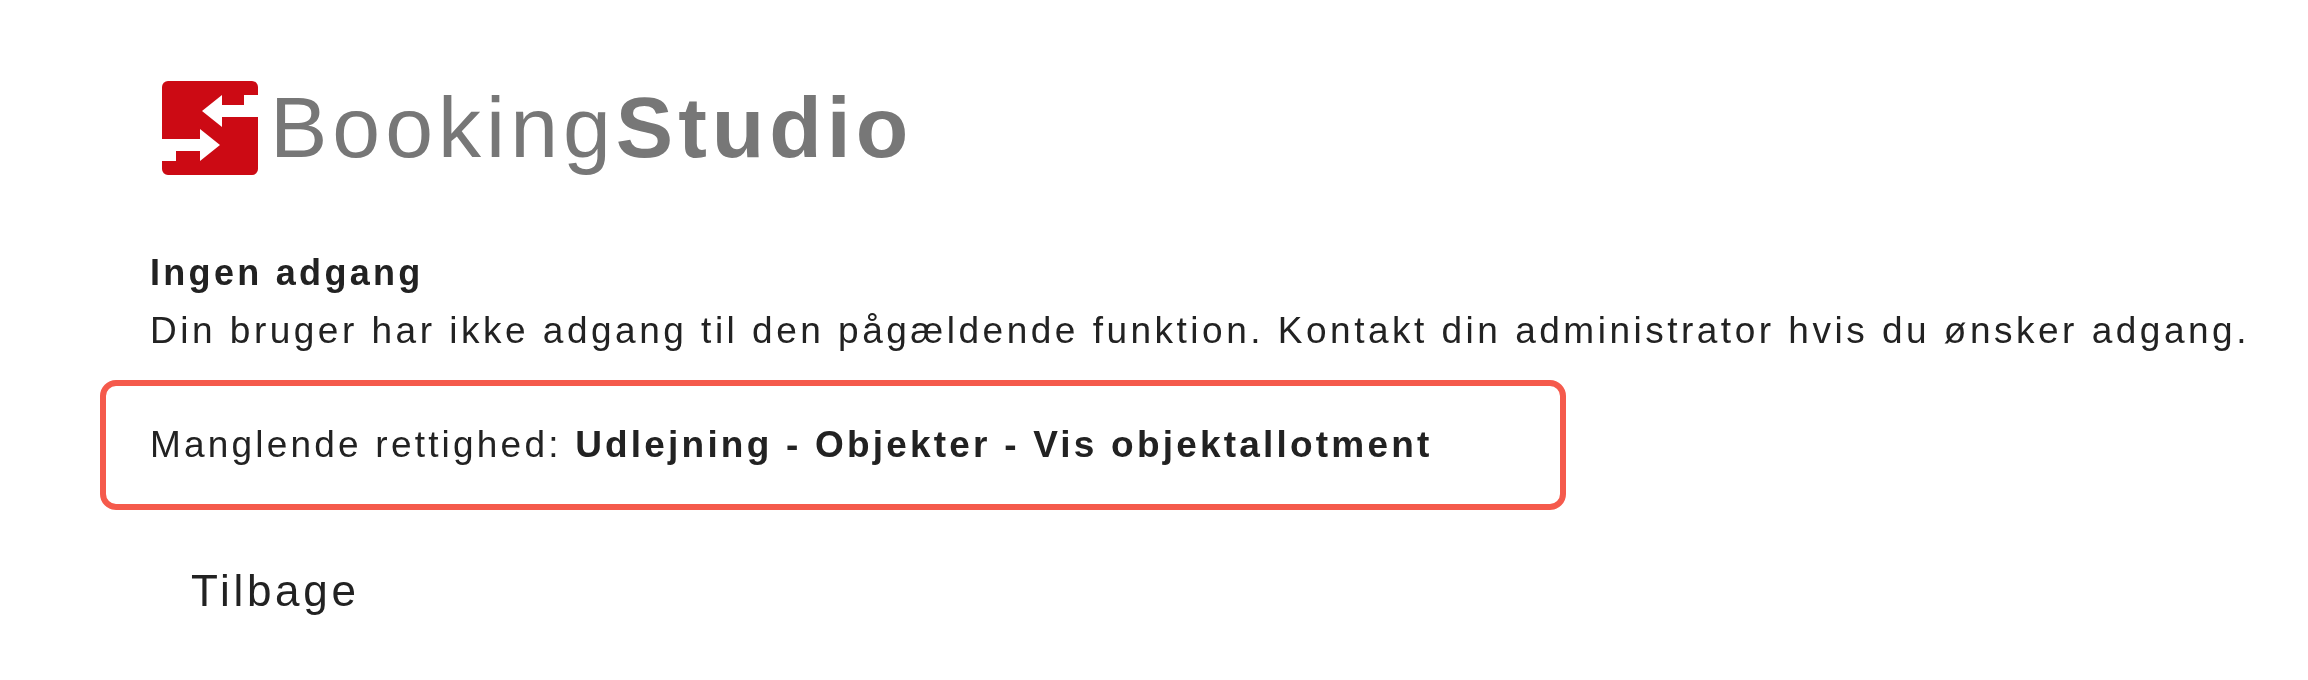 The height and width of the screenshot is (680, 2308). Describe the element at coordinates (1200, 330) in the screenshot. I see `message-text: Din bruger har ikke adgang til den pågældende funktion. Kontakt din administrator hvis du ønsker adgang.` at that location.